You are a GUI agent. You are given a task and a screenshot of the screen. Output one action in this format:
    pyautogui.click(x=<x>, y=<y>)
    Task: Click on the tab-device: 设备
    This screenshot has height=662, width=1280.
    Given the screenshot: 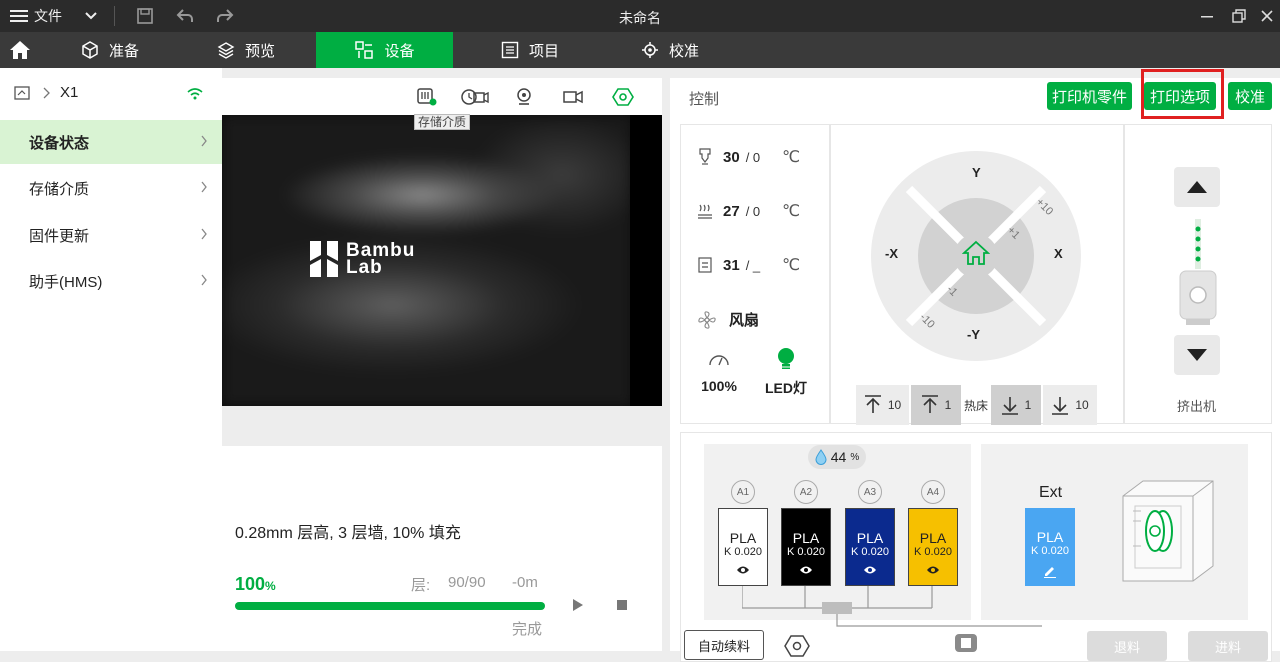 What is the action you would take?
    pyautogui.click(x=384, y=50)
    